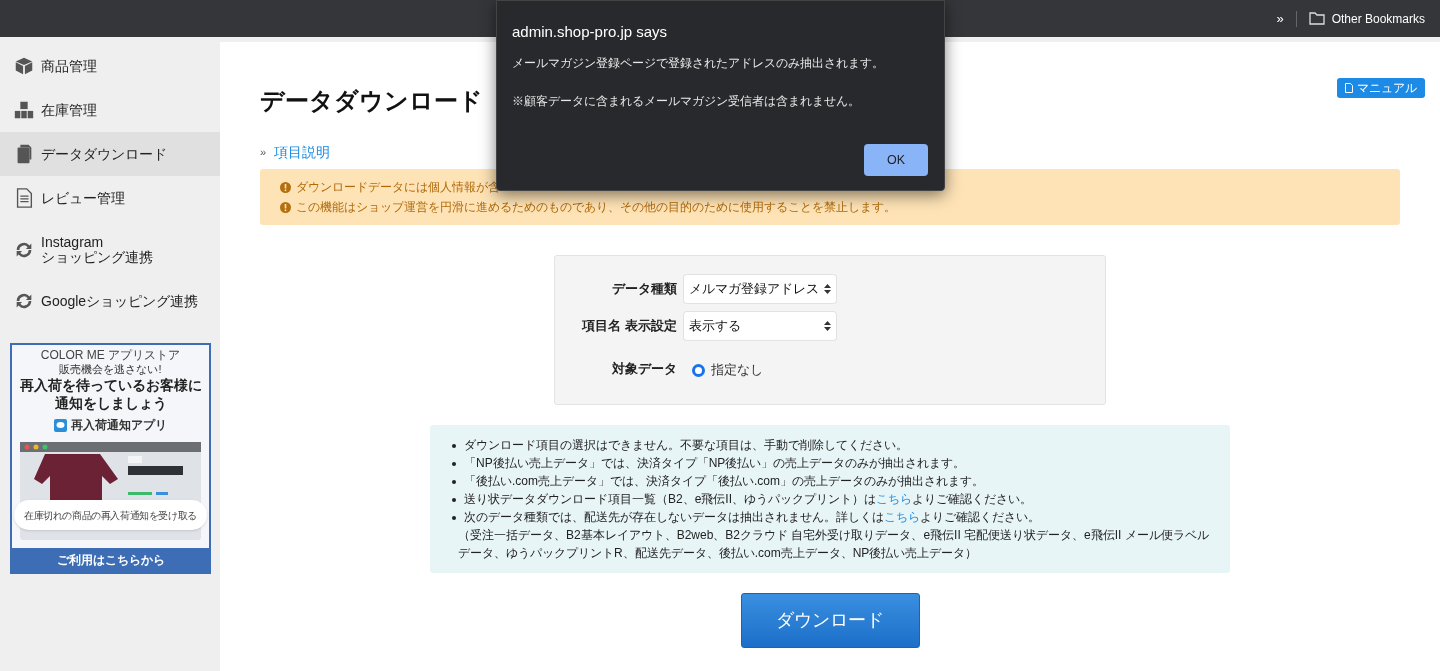 This screenshot has height=671, width=1440. Describe the element at coordinates (727, 370) in the screenshot. I see `radio-option: 指定なし` at that location.